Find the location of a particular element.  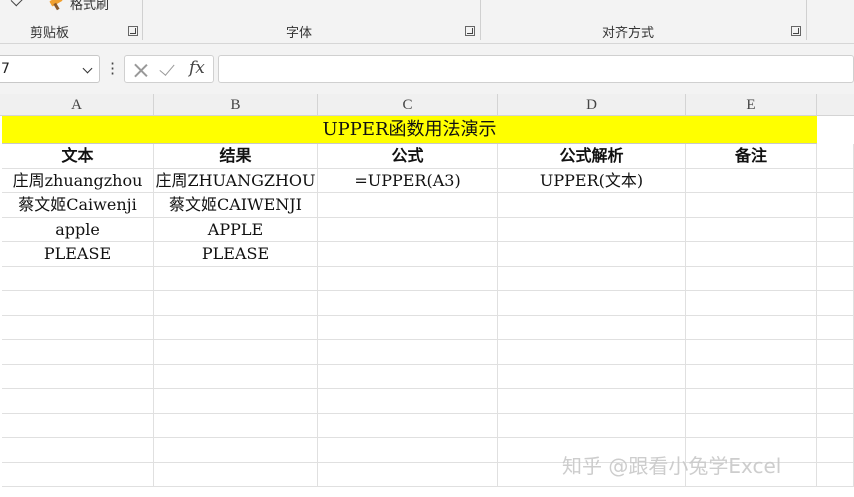

enter-check-icon is located at coordinates (167, 68).